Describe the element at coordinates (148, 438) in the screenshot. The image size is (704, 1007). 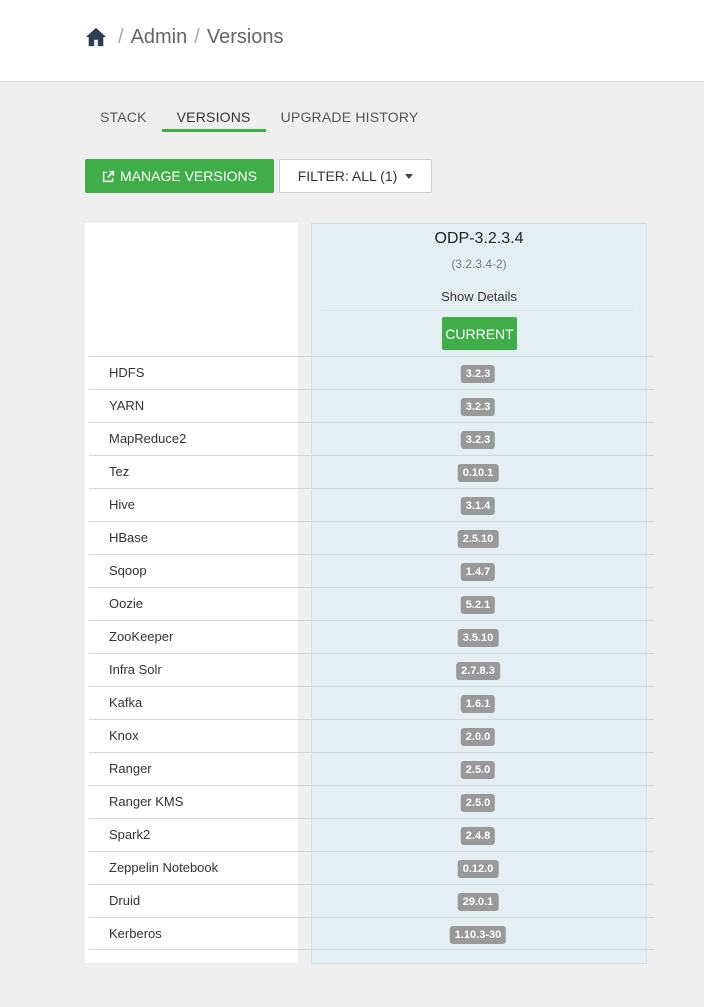
I see `service-name: MapReduce2` at that location.